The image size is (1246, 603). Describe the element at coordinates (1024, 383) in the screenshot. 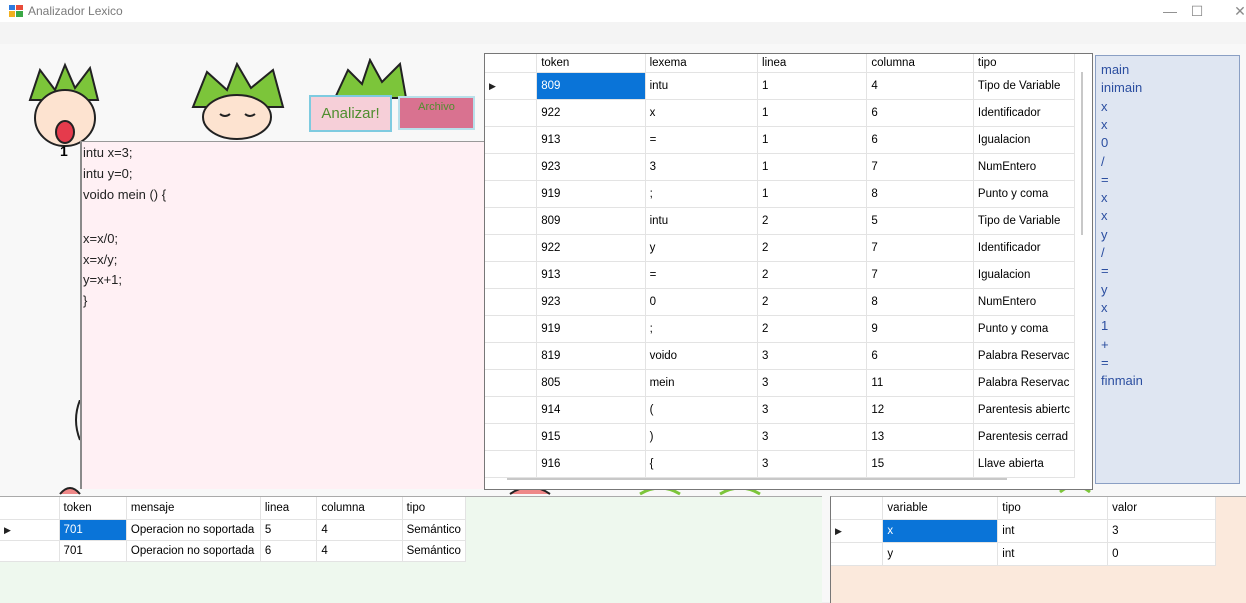

I see `table-cell: Palabra Reservac` at that location.